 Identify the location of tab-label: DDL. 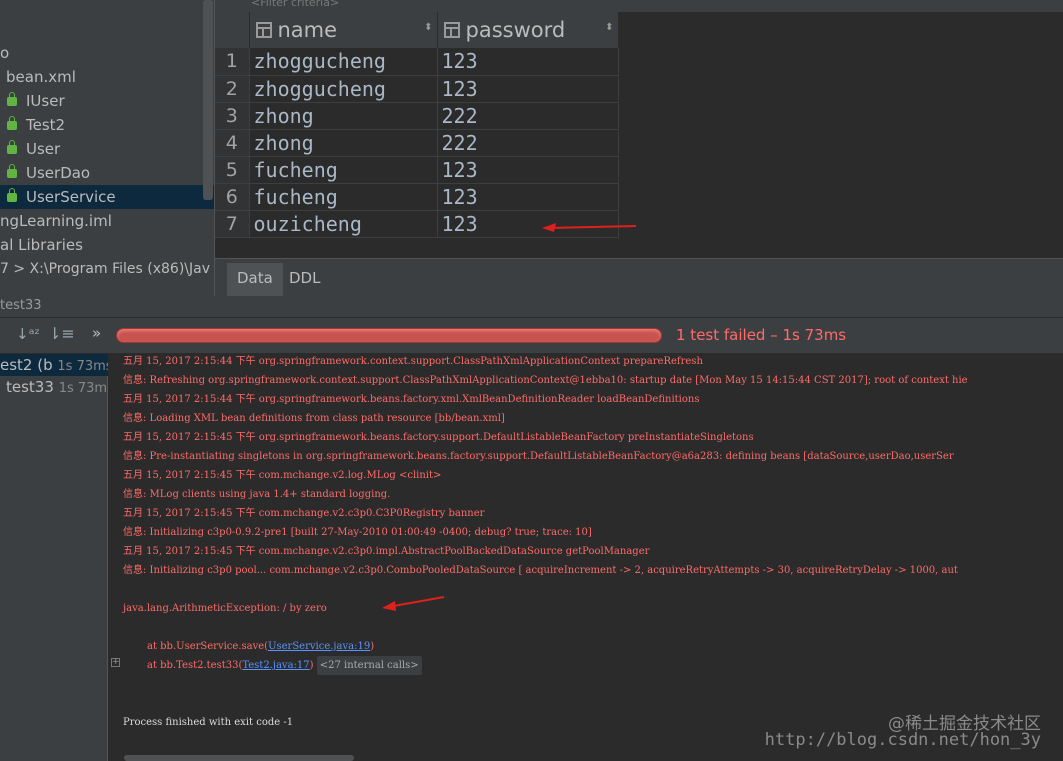
(305, 278).